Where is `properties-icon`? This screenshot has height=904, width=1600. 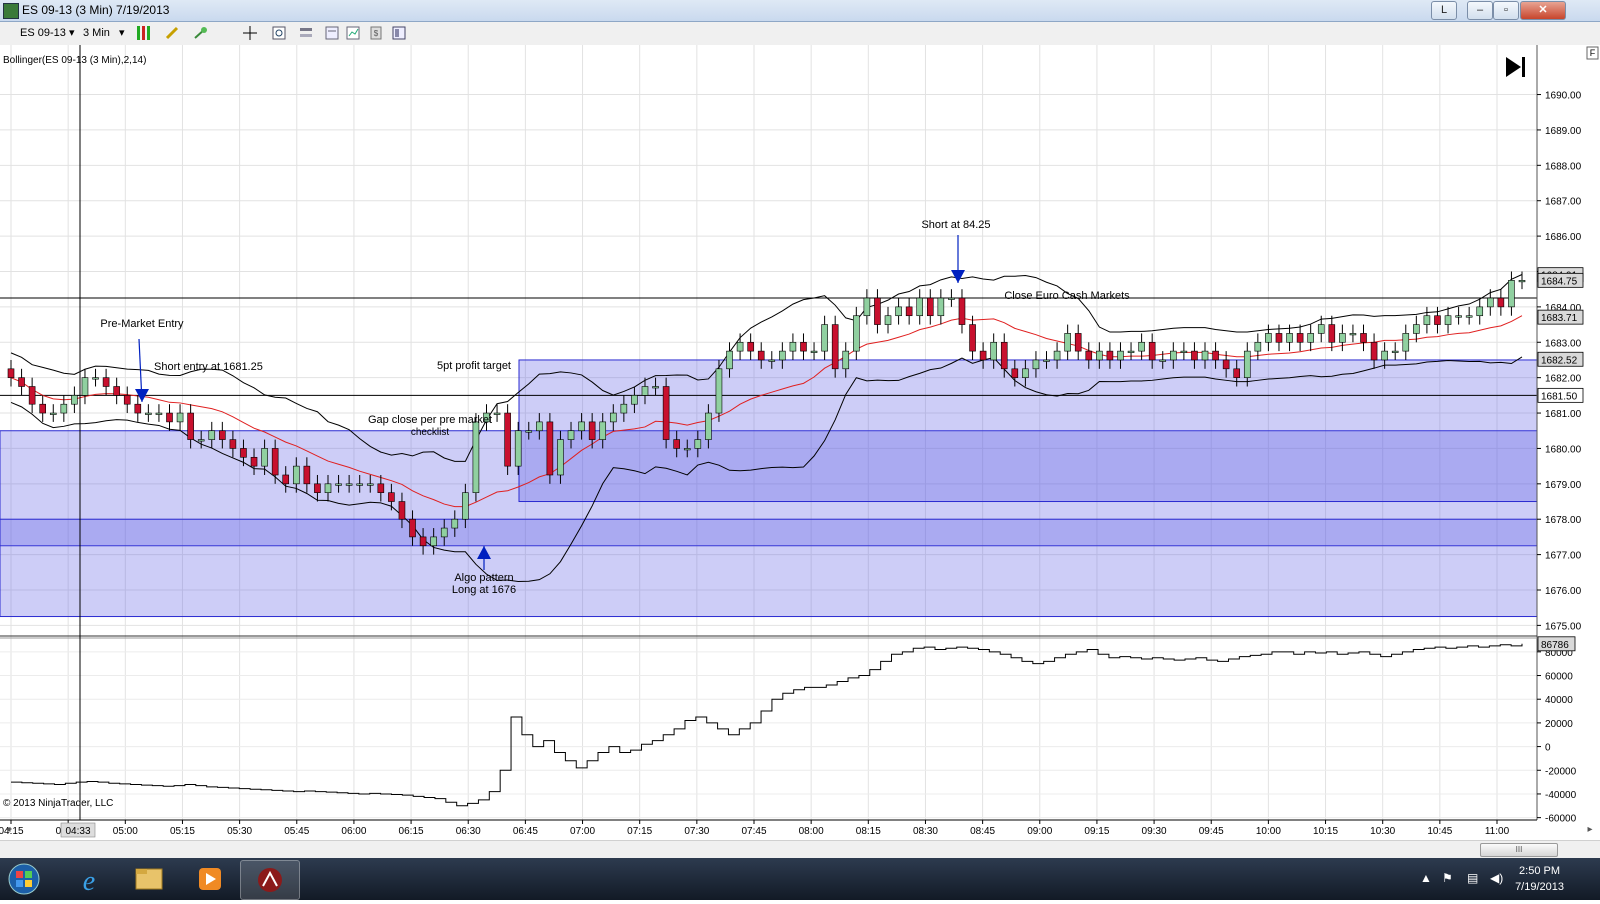 properties-icon is located at coordinates (306, 33).